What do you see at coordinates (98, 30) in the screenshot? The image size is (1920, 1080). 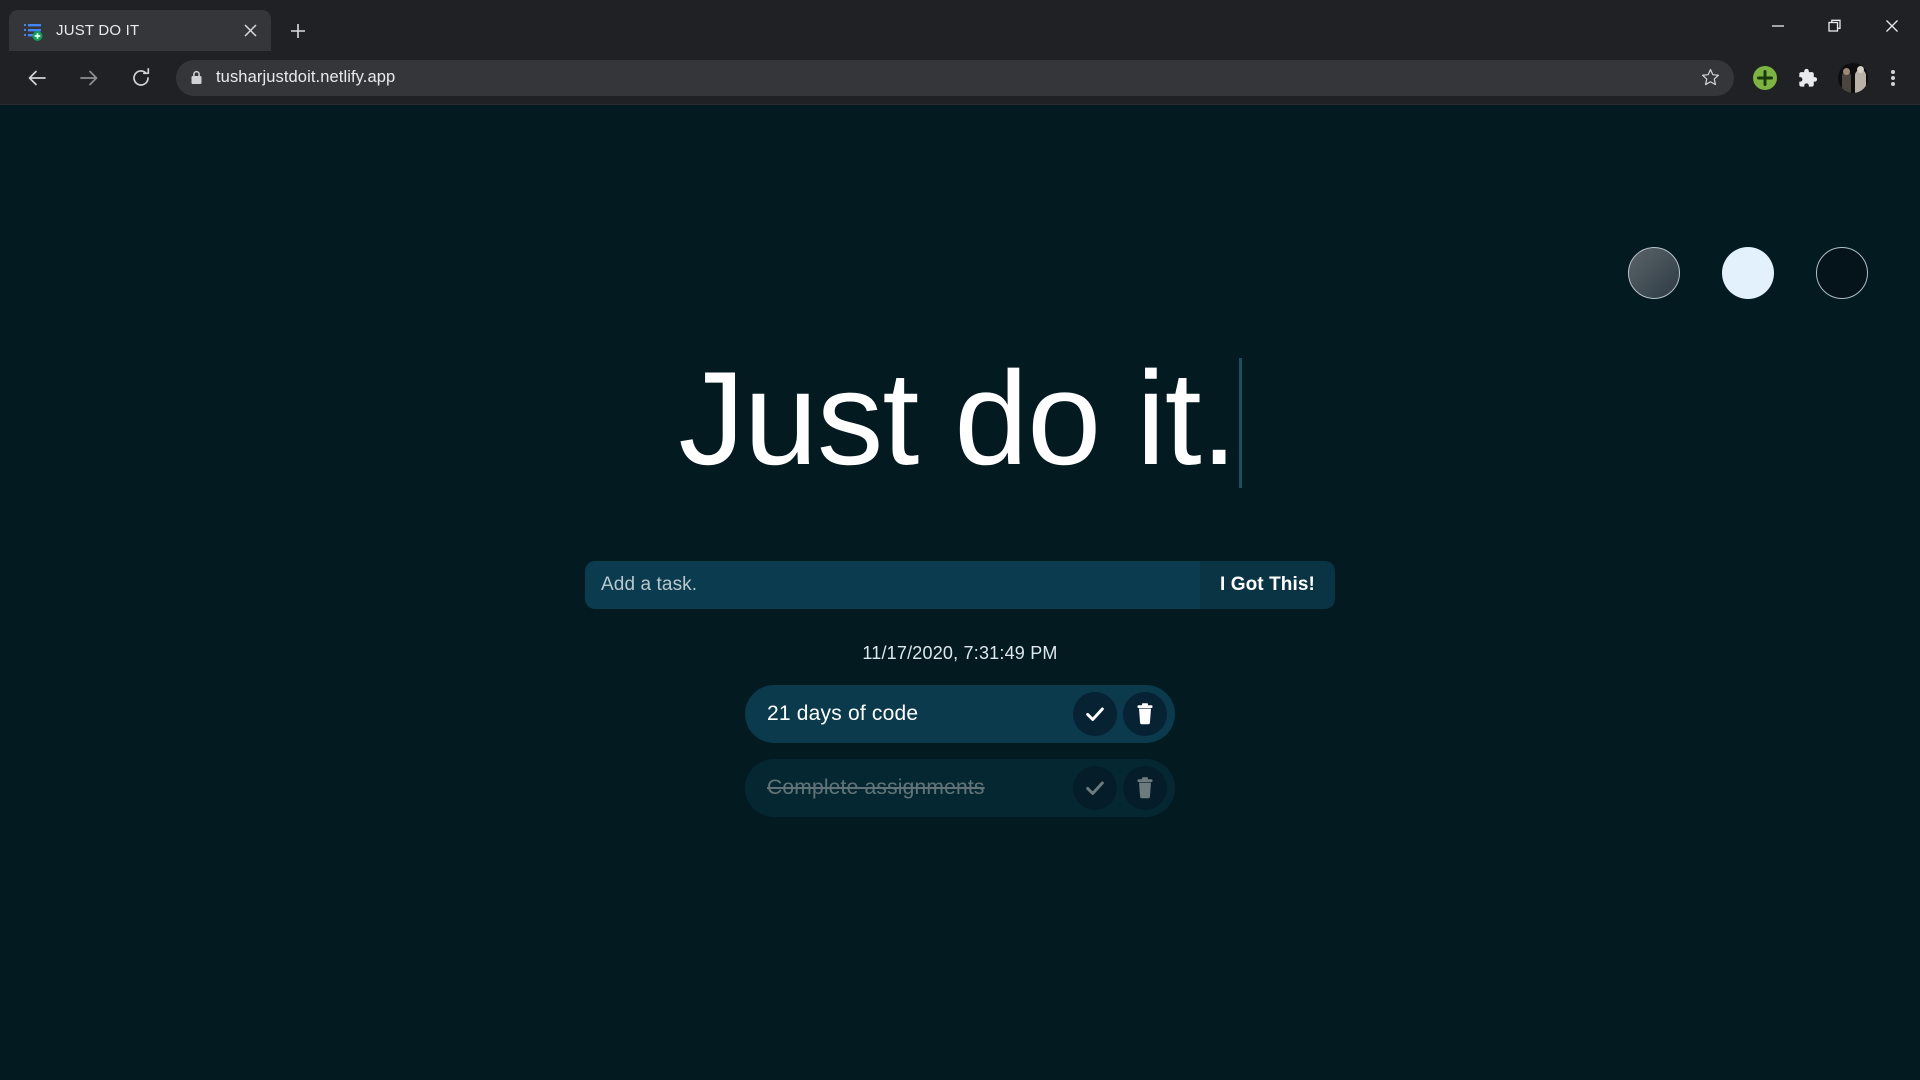 I see `tab-title: JUST DO IT` at bounding box center [98, 30].